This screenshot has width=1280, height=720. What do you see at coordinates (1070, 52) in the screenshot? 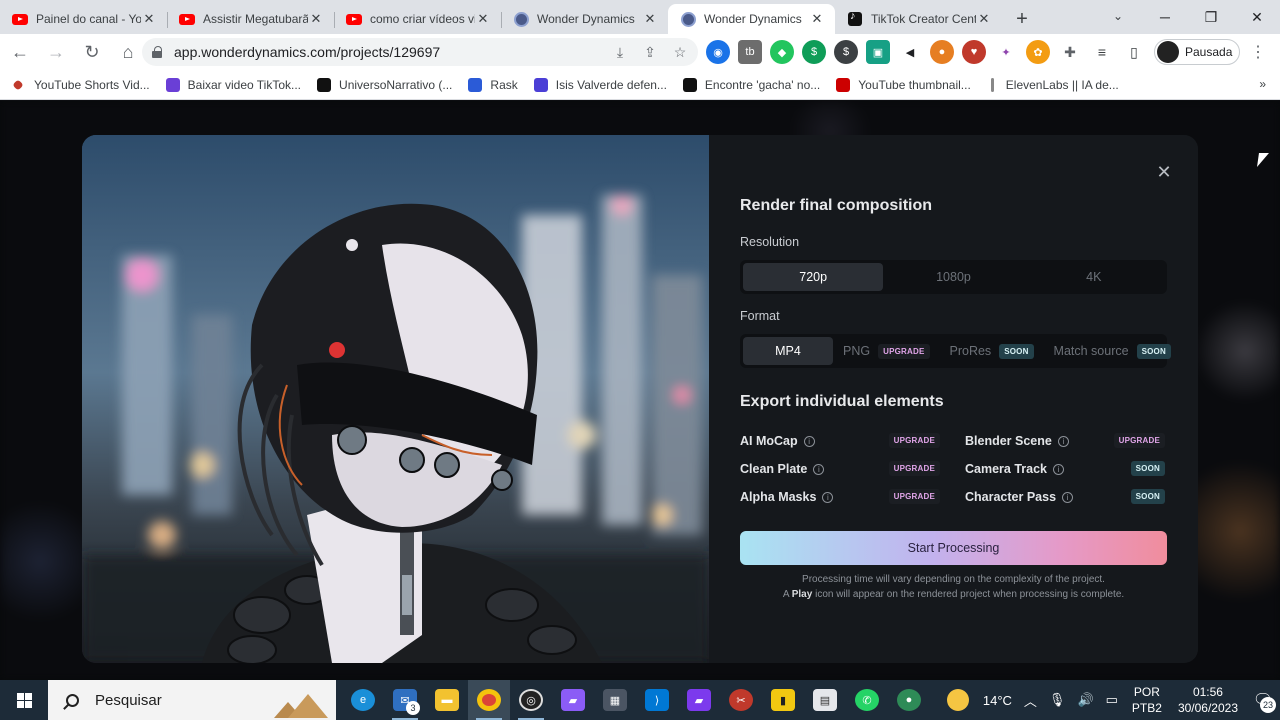
I see `puzzle-extensions-icon: ✚` at bounding box center [1070, 52].